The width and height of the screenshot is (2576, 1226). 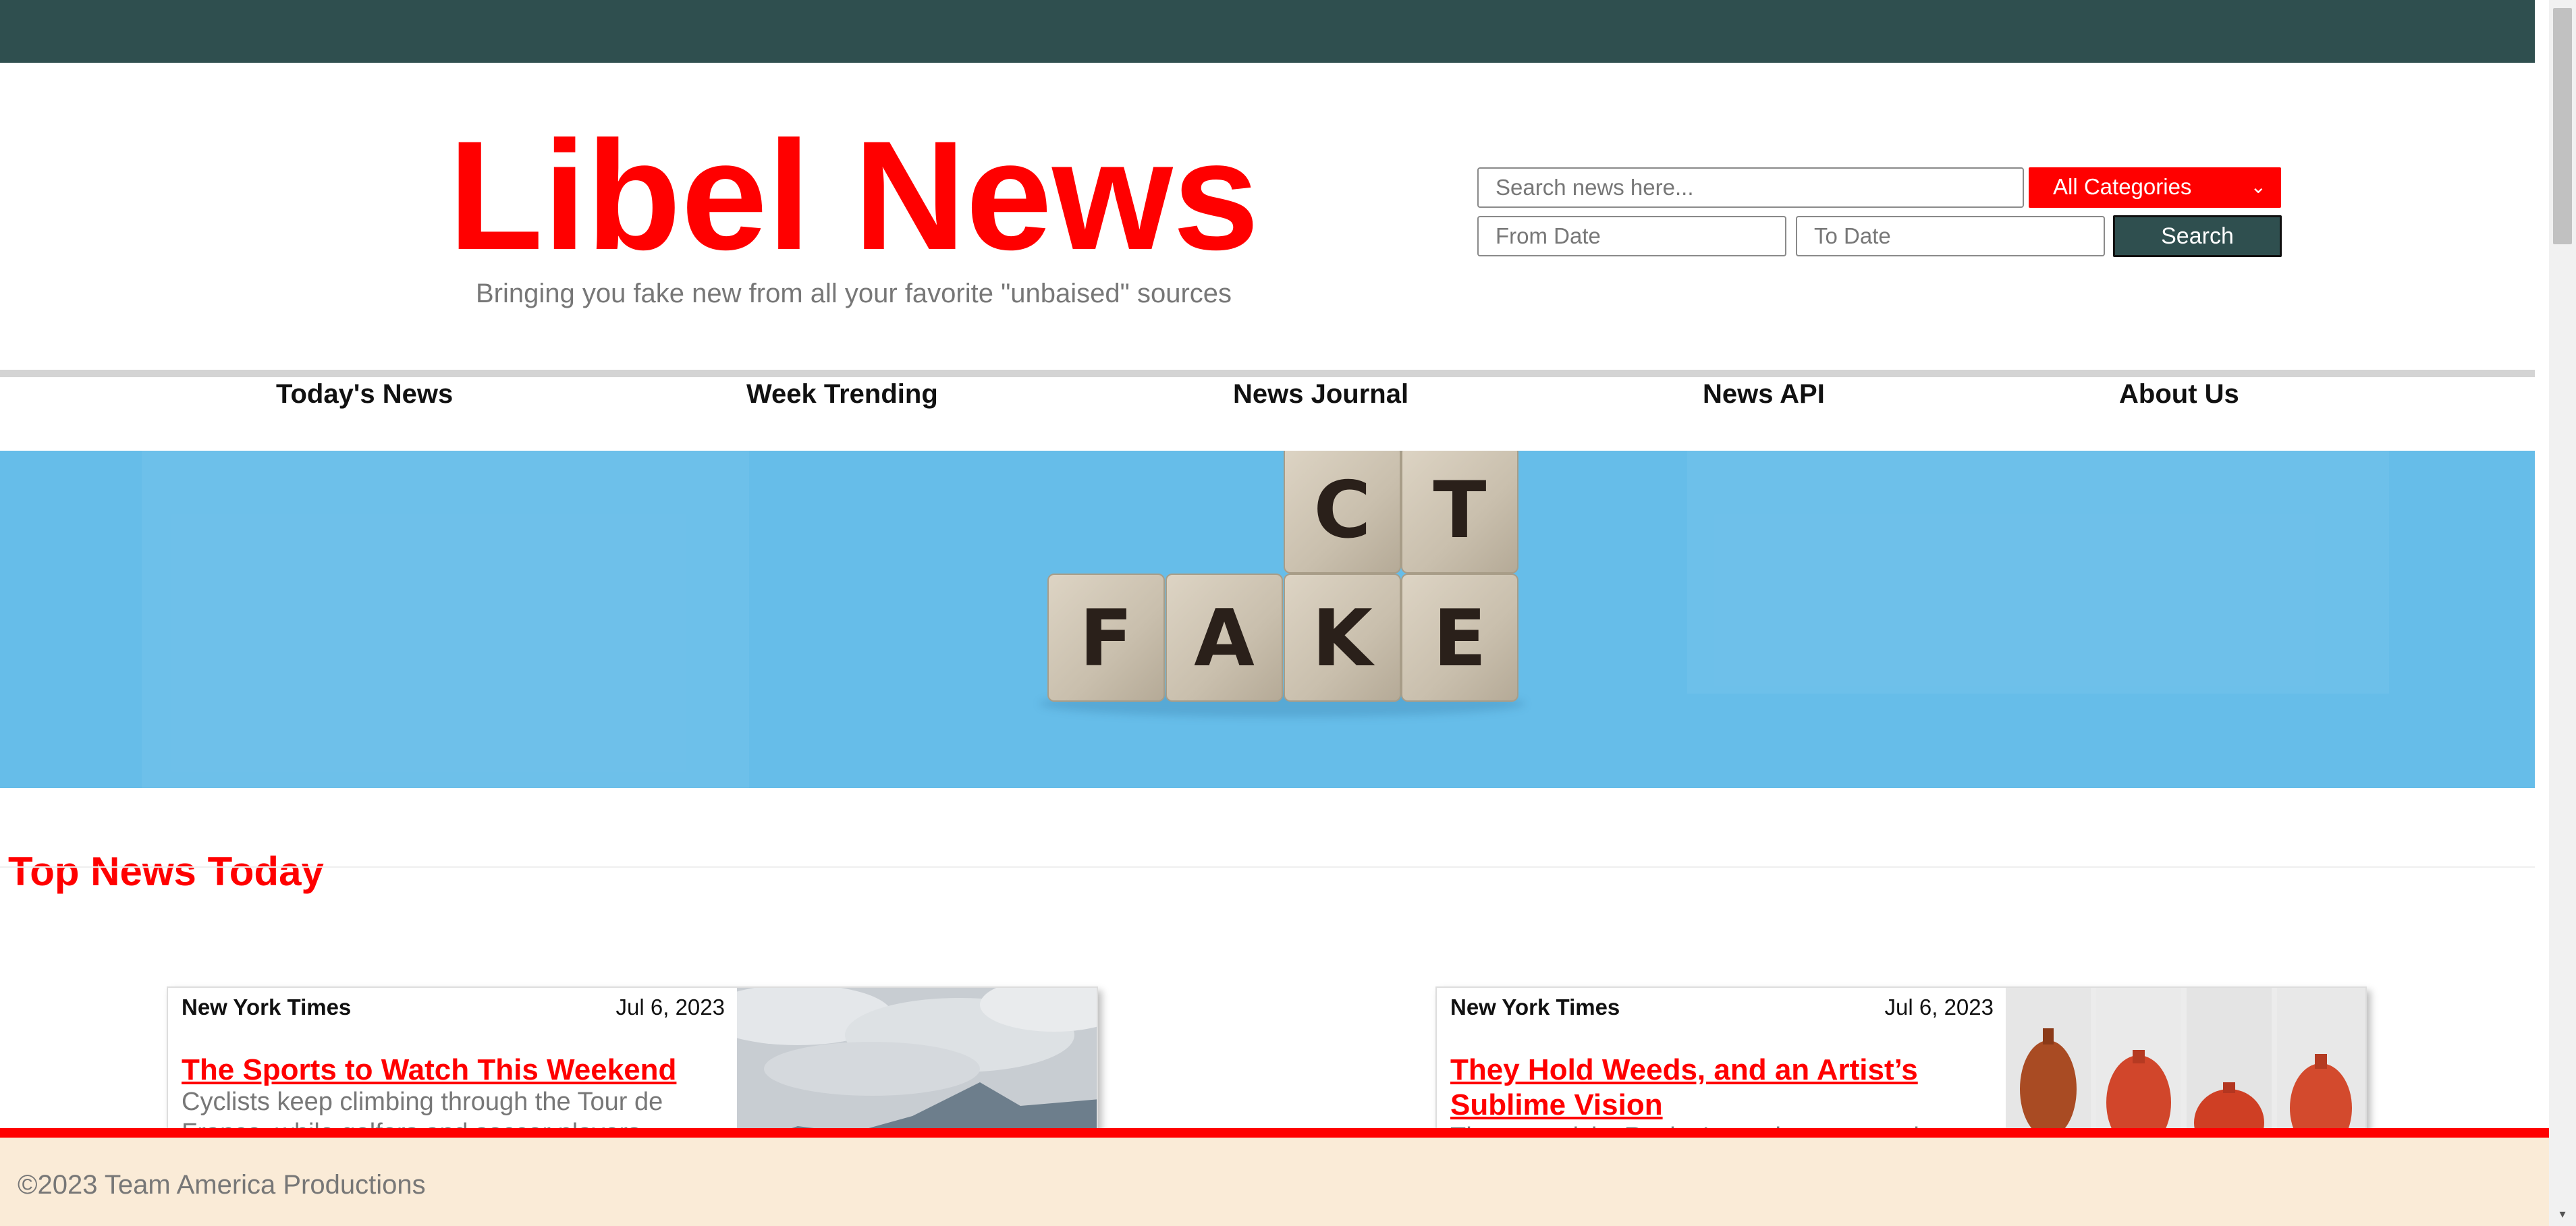 What do you see at coordinates (2258, 186) in the screenshot?
I see `chevron-down-icon: ⌄` at bounding box center [2258, 186].